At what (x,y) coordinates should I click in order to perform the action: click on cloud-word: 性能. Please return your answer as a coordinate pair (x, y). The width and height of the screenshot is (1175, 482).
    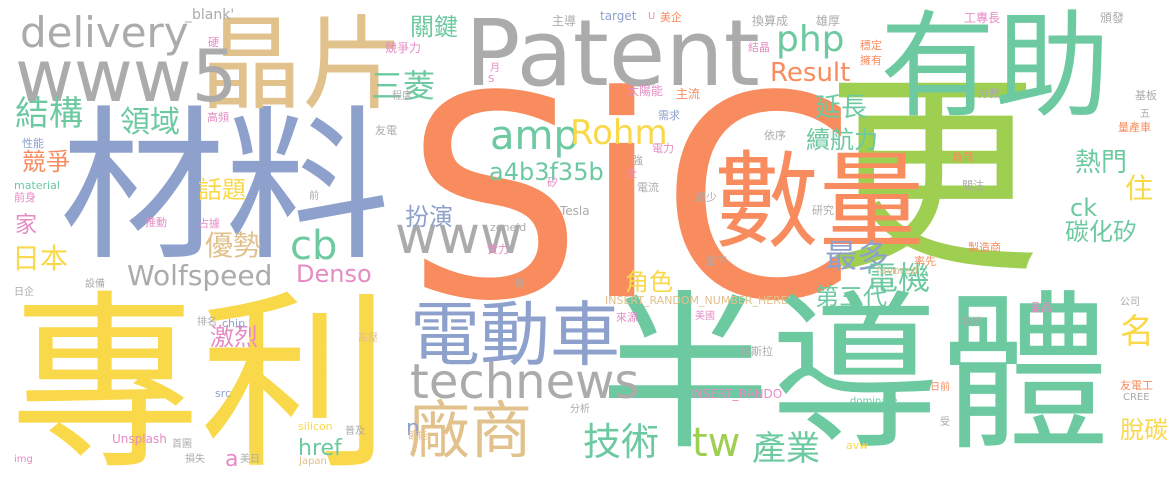
    Looking at the image, I should click on (33, 143).